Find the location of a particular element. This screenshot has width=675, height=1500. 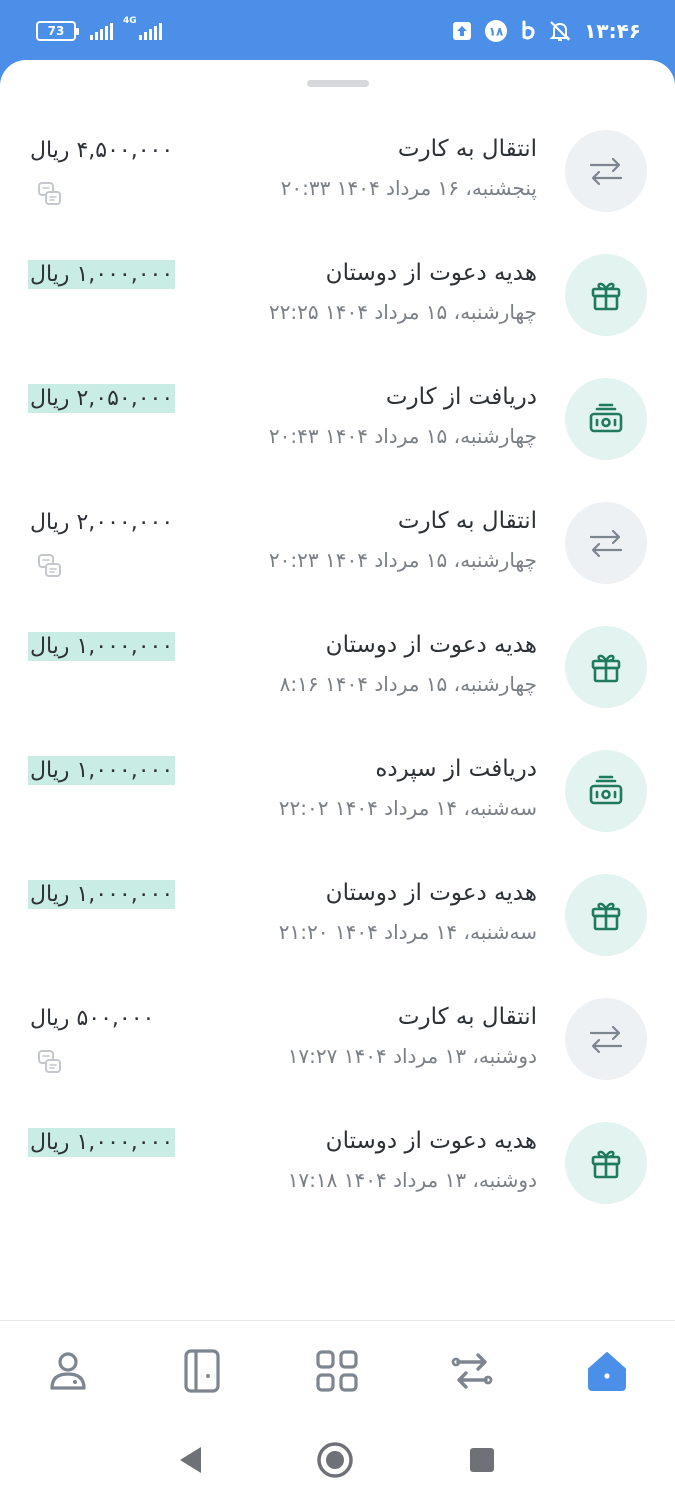

home-button is located at coordinates (335, 1460).